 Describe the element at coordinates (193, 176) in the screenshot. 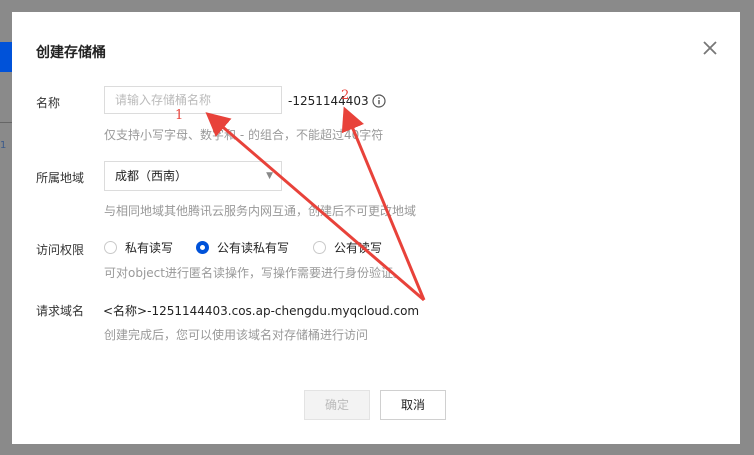

I see `region-select: 成都（西南） ▼` at that location.